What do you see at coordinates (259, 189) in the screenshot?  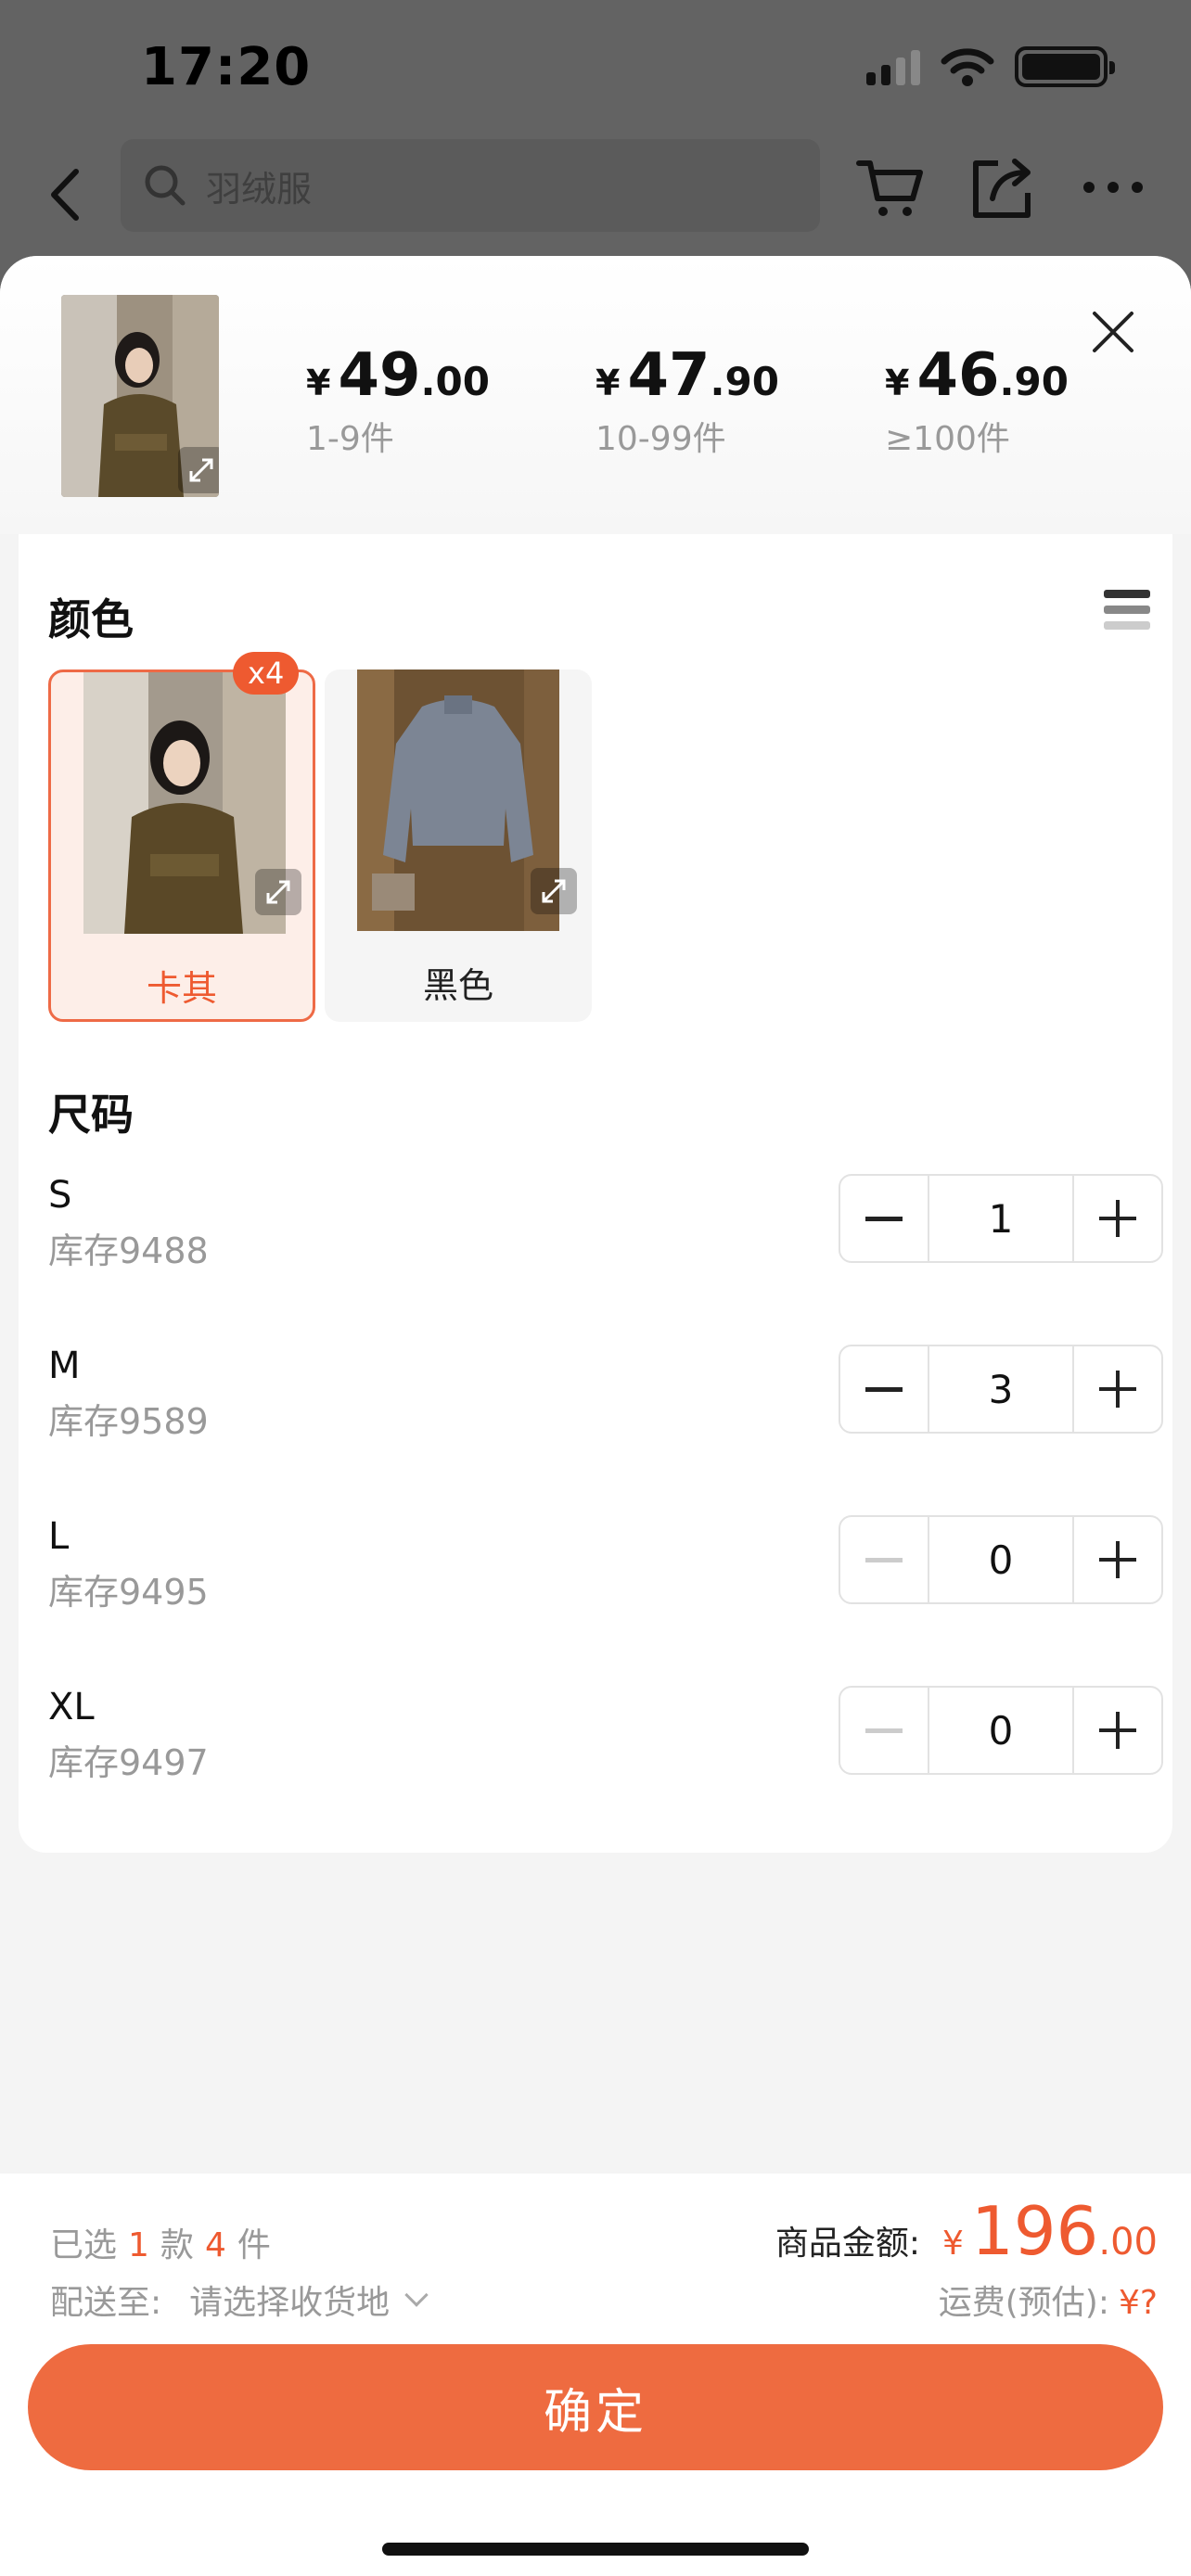 I see `search-placeholder: 羽绒服` at bounding box center [259, 189].